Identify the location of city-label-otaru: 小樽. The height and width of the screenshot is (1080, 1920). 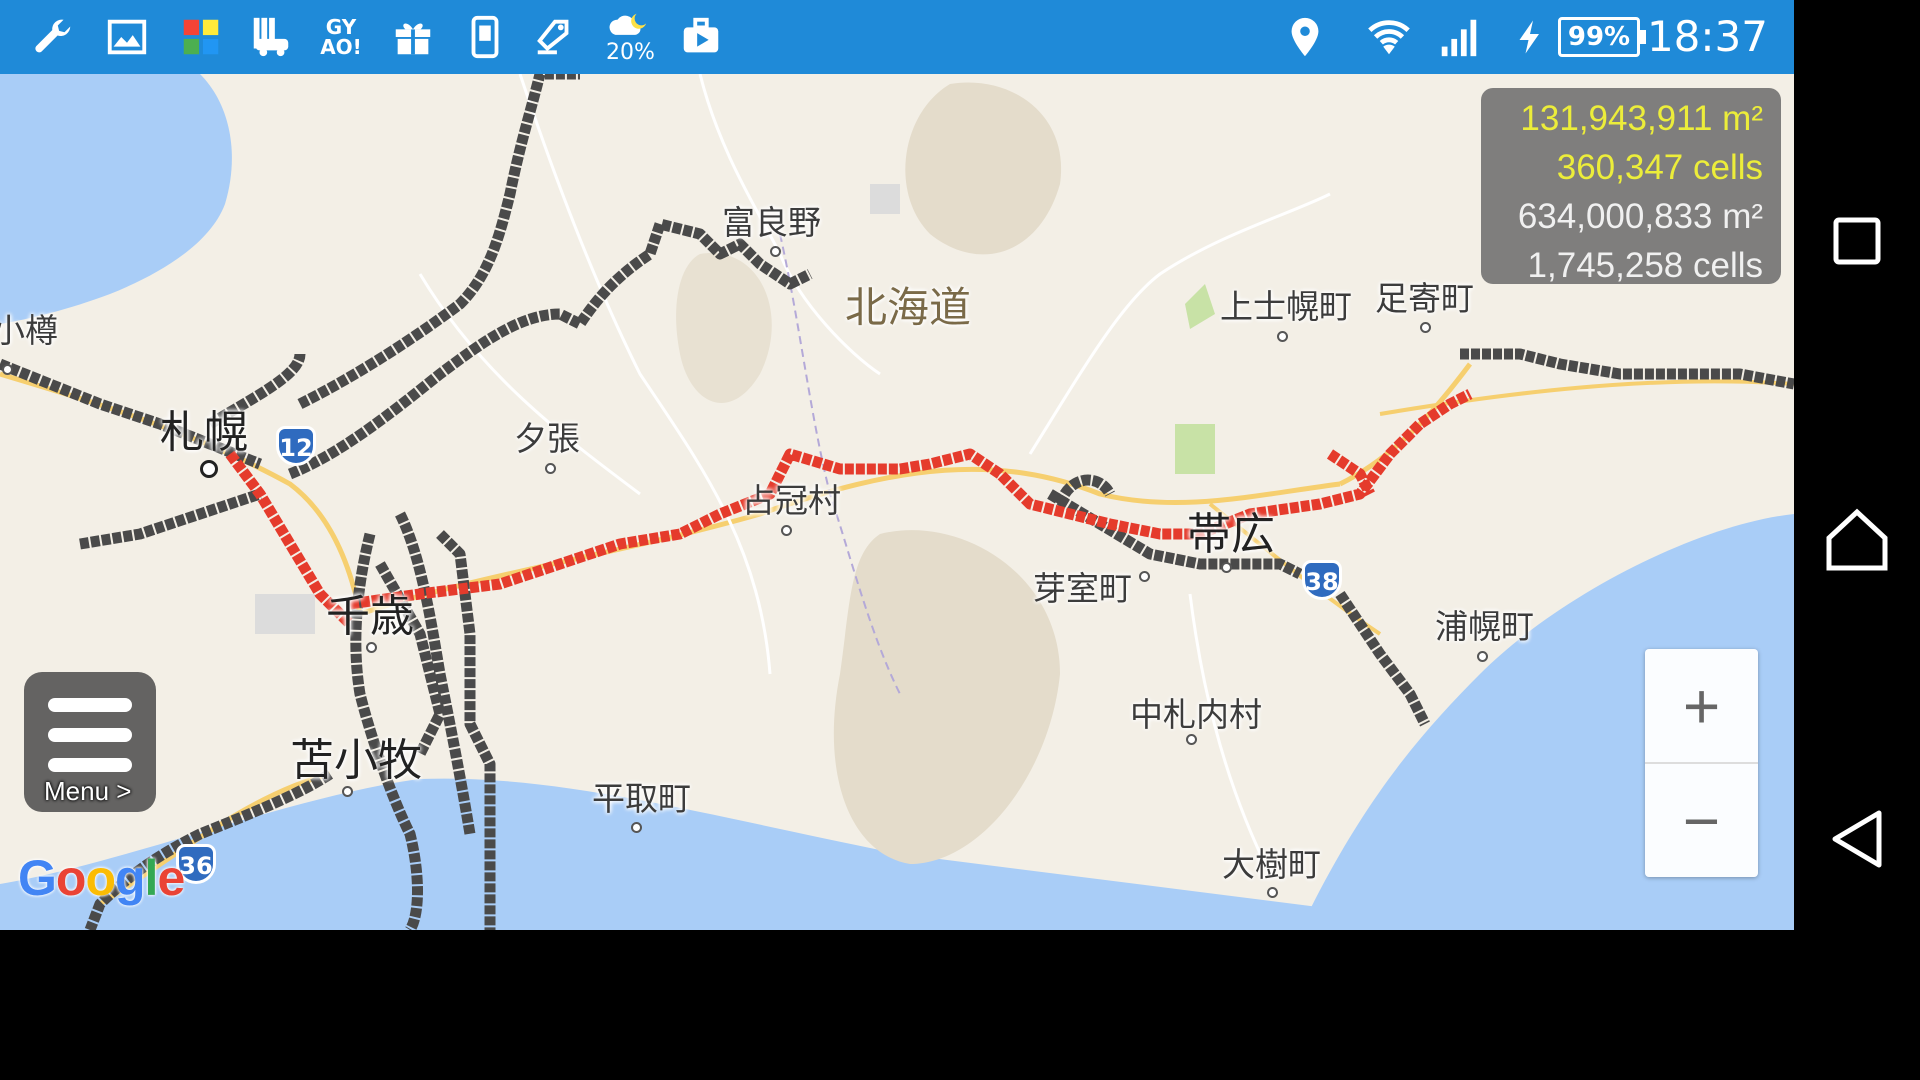
(29, 330).